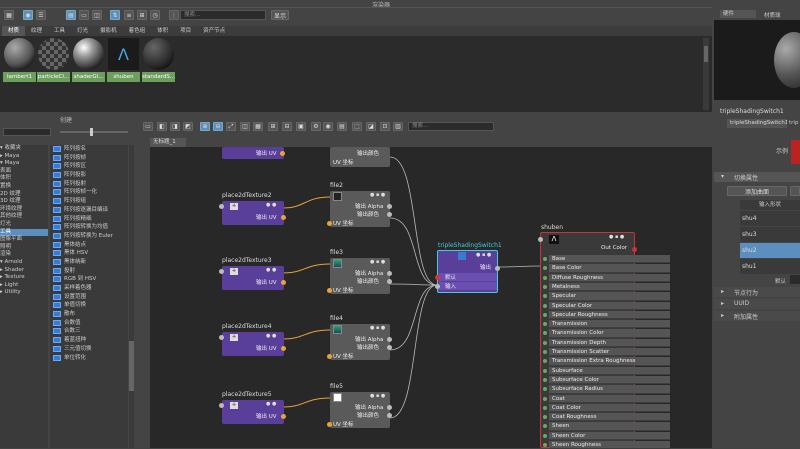  What do you see at coordinates (437, 286) in the screenshot?
I see `switch-input-pin` at bounding box center [437, 286].